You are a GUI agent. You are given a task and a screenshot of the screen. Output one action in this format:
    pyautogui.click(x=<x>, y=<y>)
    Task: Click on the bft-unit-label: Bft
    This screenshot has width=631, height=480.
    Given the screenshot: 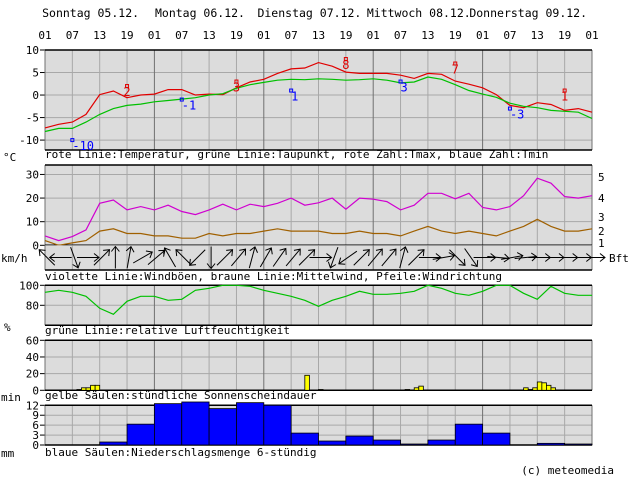 What is the action you would take?
    pyautogui.click(x=619, y=258)
    